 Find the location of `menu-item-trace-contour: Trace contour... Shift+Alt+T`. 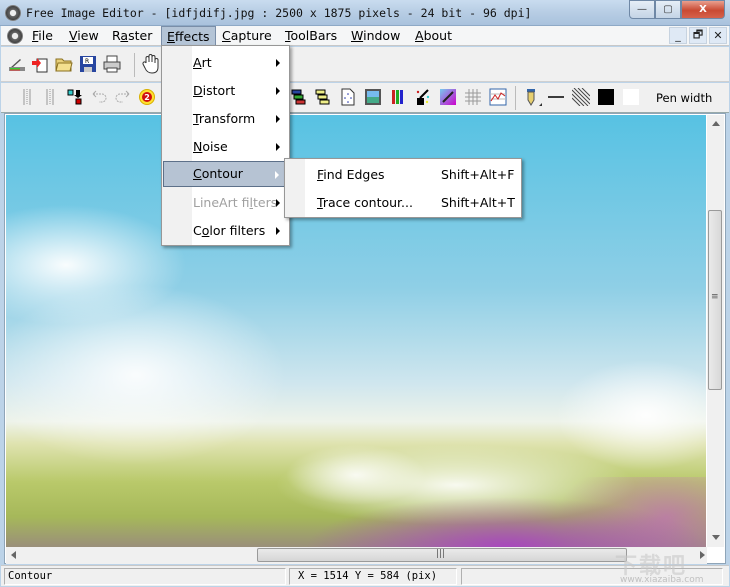

menu-item-trace-contour: Trace contour... Shift+Alt+T is located at coordinates (403, 203).